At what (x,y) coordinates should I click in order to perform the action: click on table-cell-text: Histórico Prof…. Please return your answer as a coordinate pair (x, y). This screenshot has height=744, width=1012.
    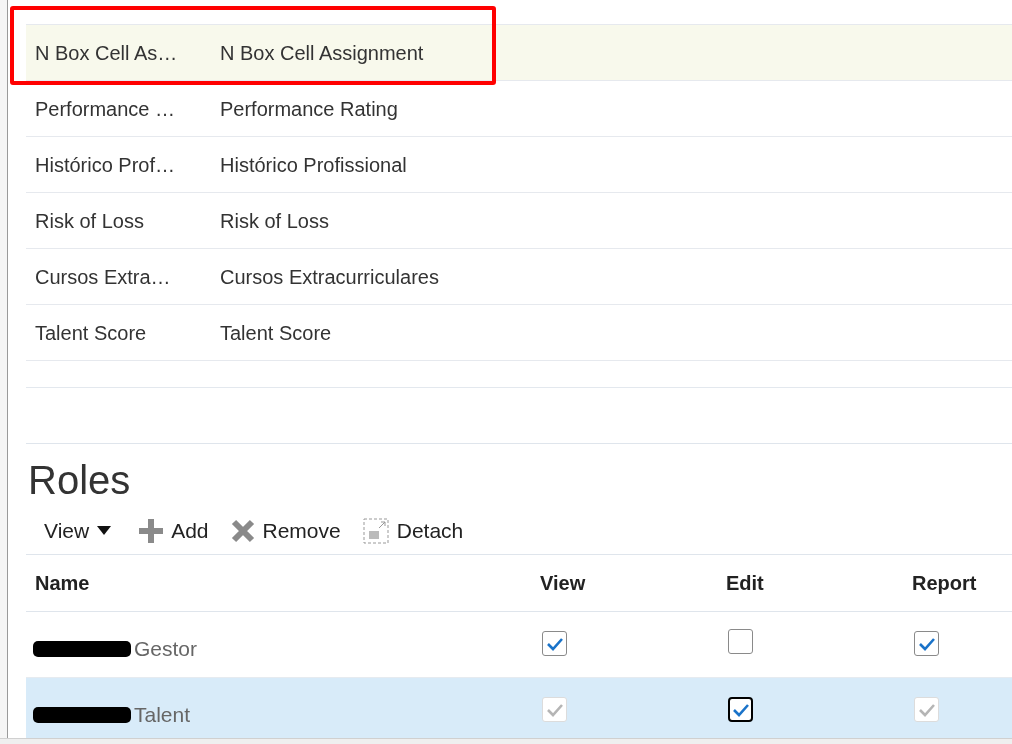
    Looking at the image, I should click on (105, 165).